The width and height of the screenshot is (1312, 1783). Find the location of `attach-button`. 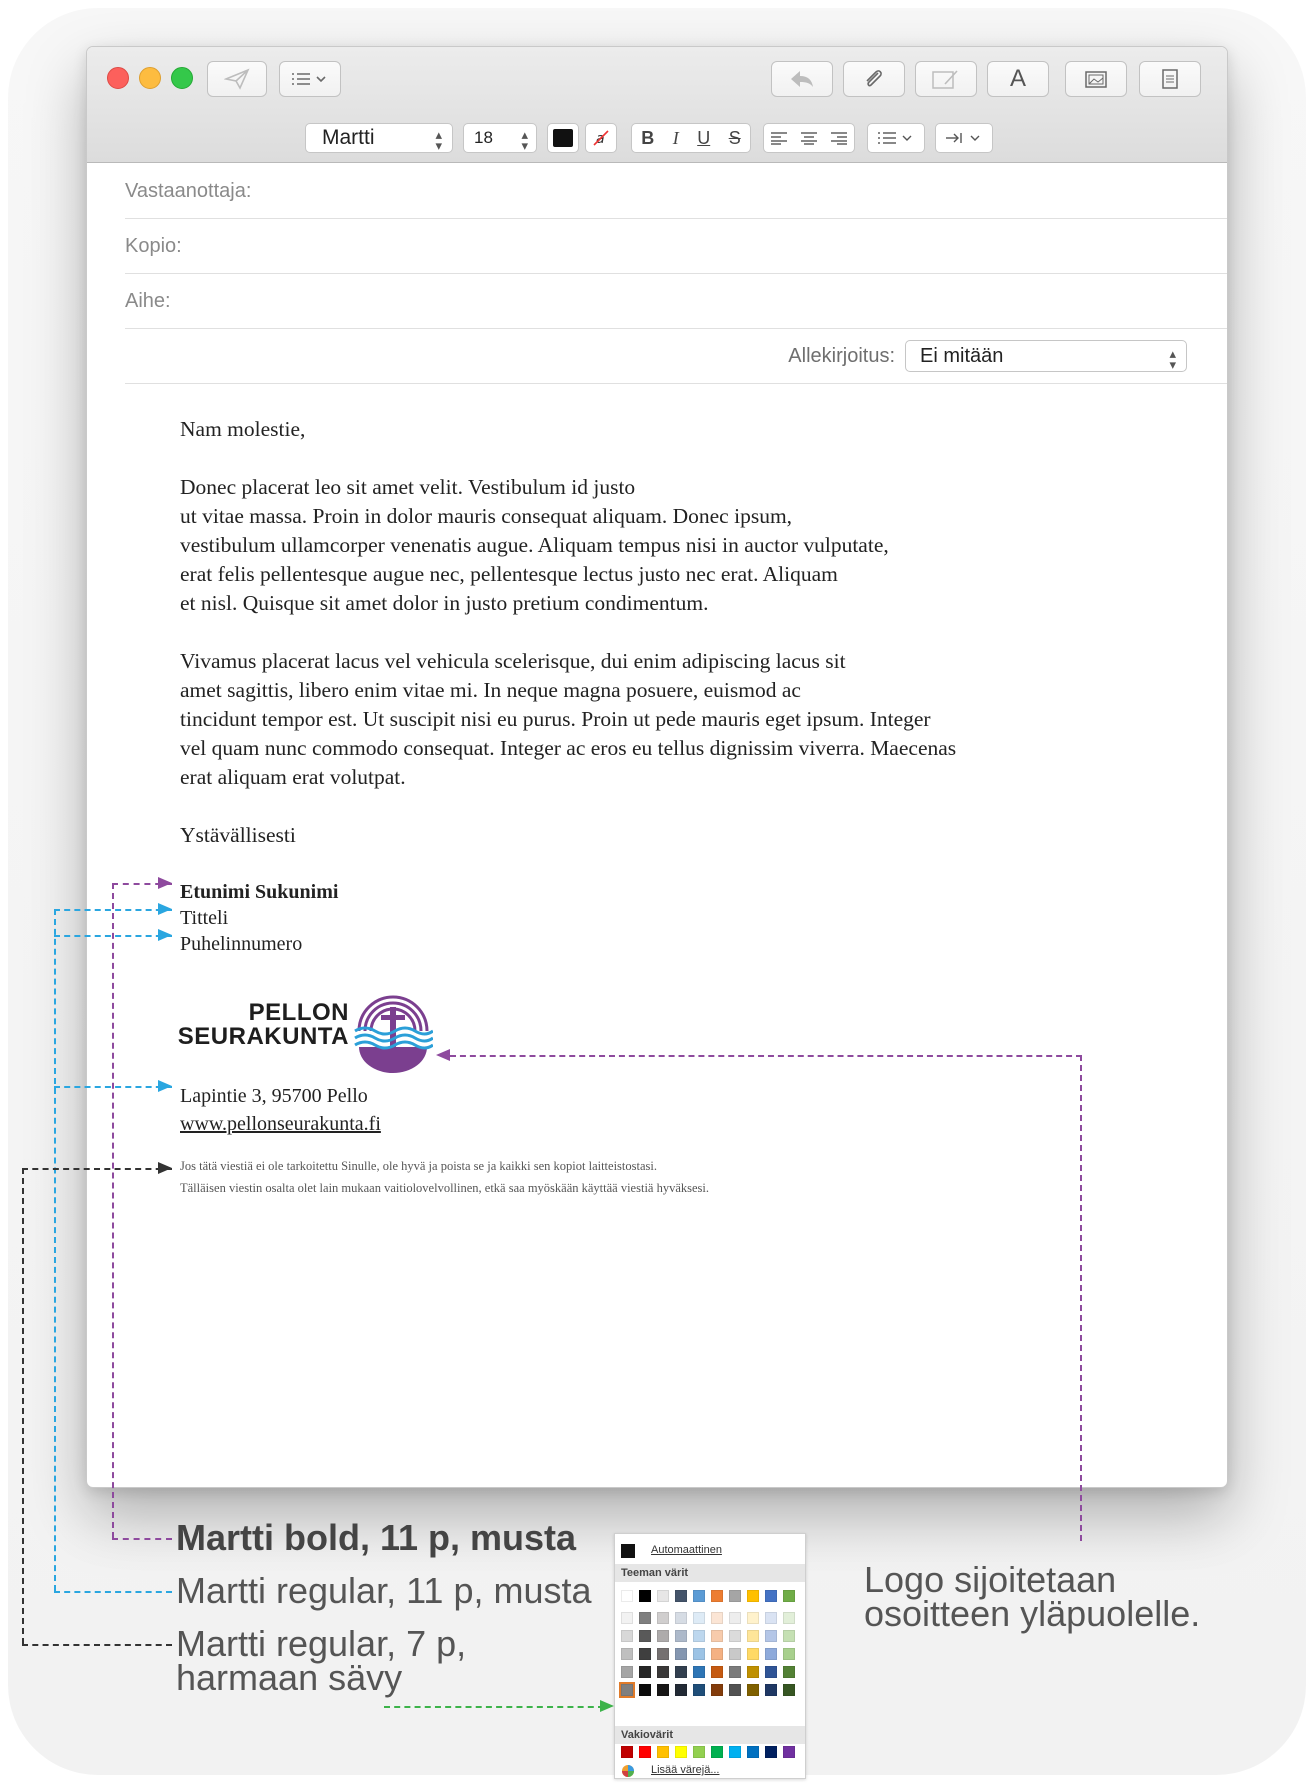

attach-button is located at coordinates (874, 79).